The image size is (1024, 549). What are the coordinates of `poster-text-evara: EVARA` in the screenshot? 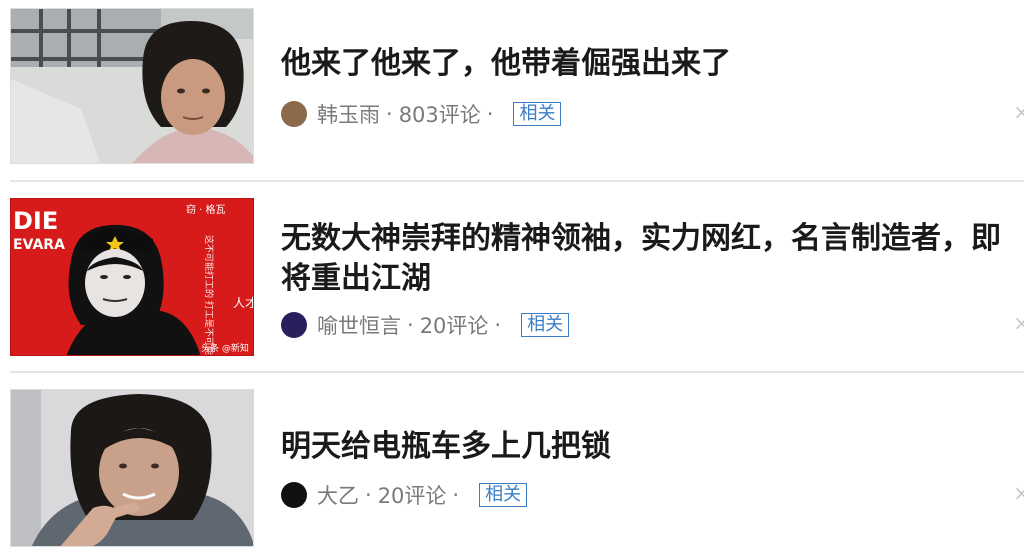 It's located at (39, 245).